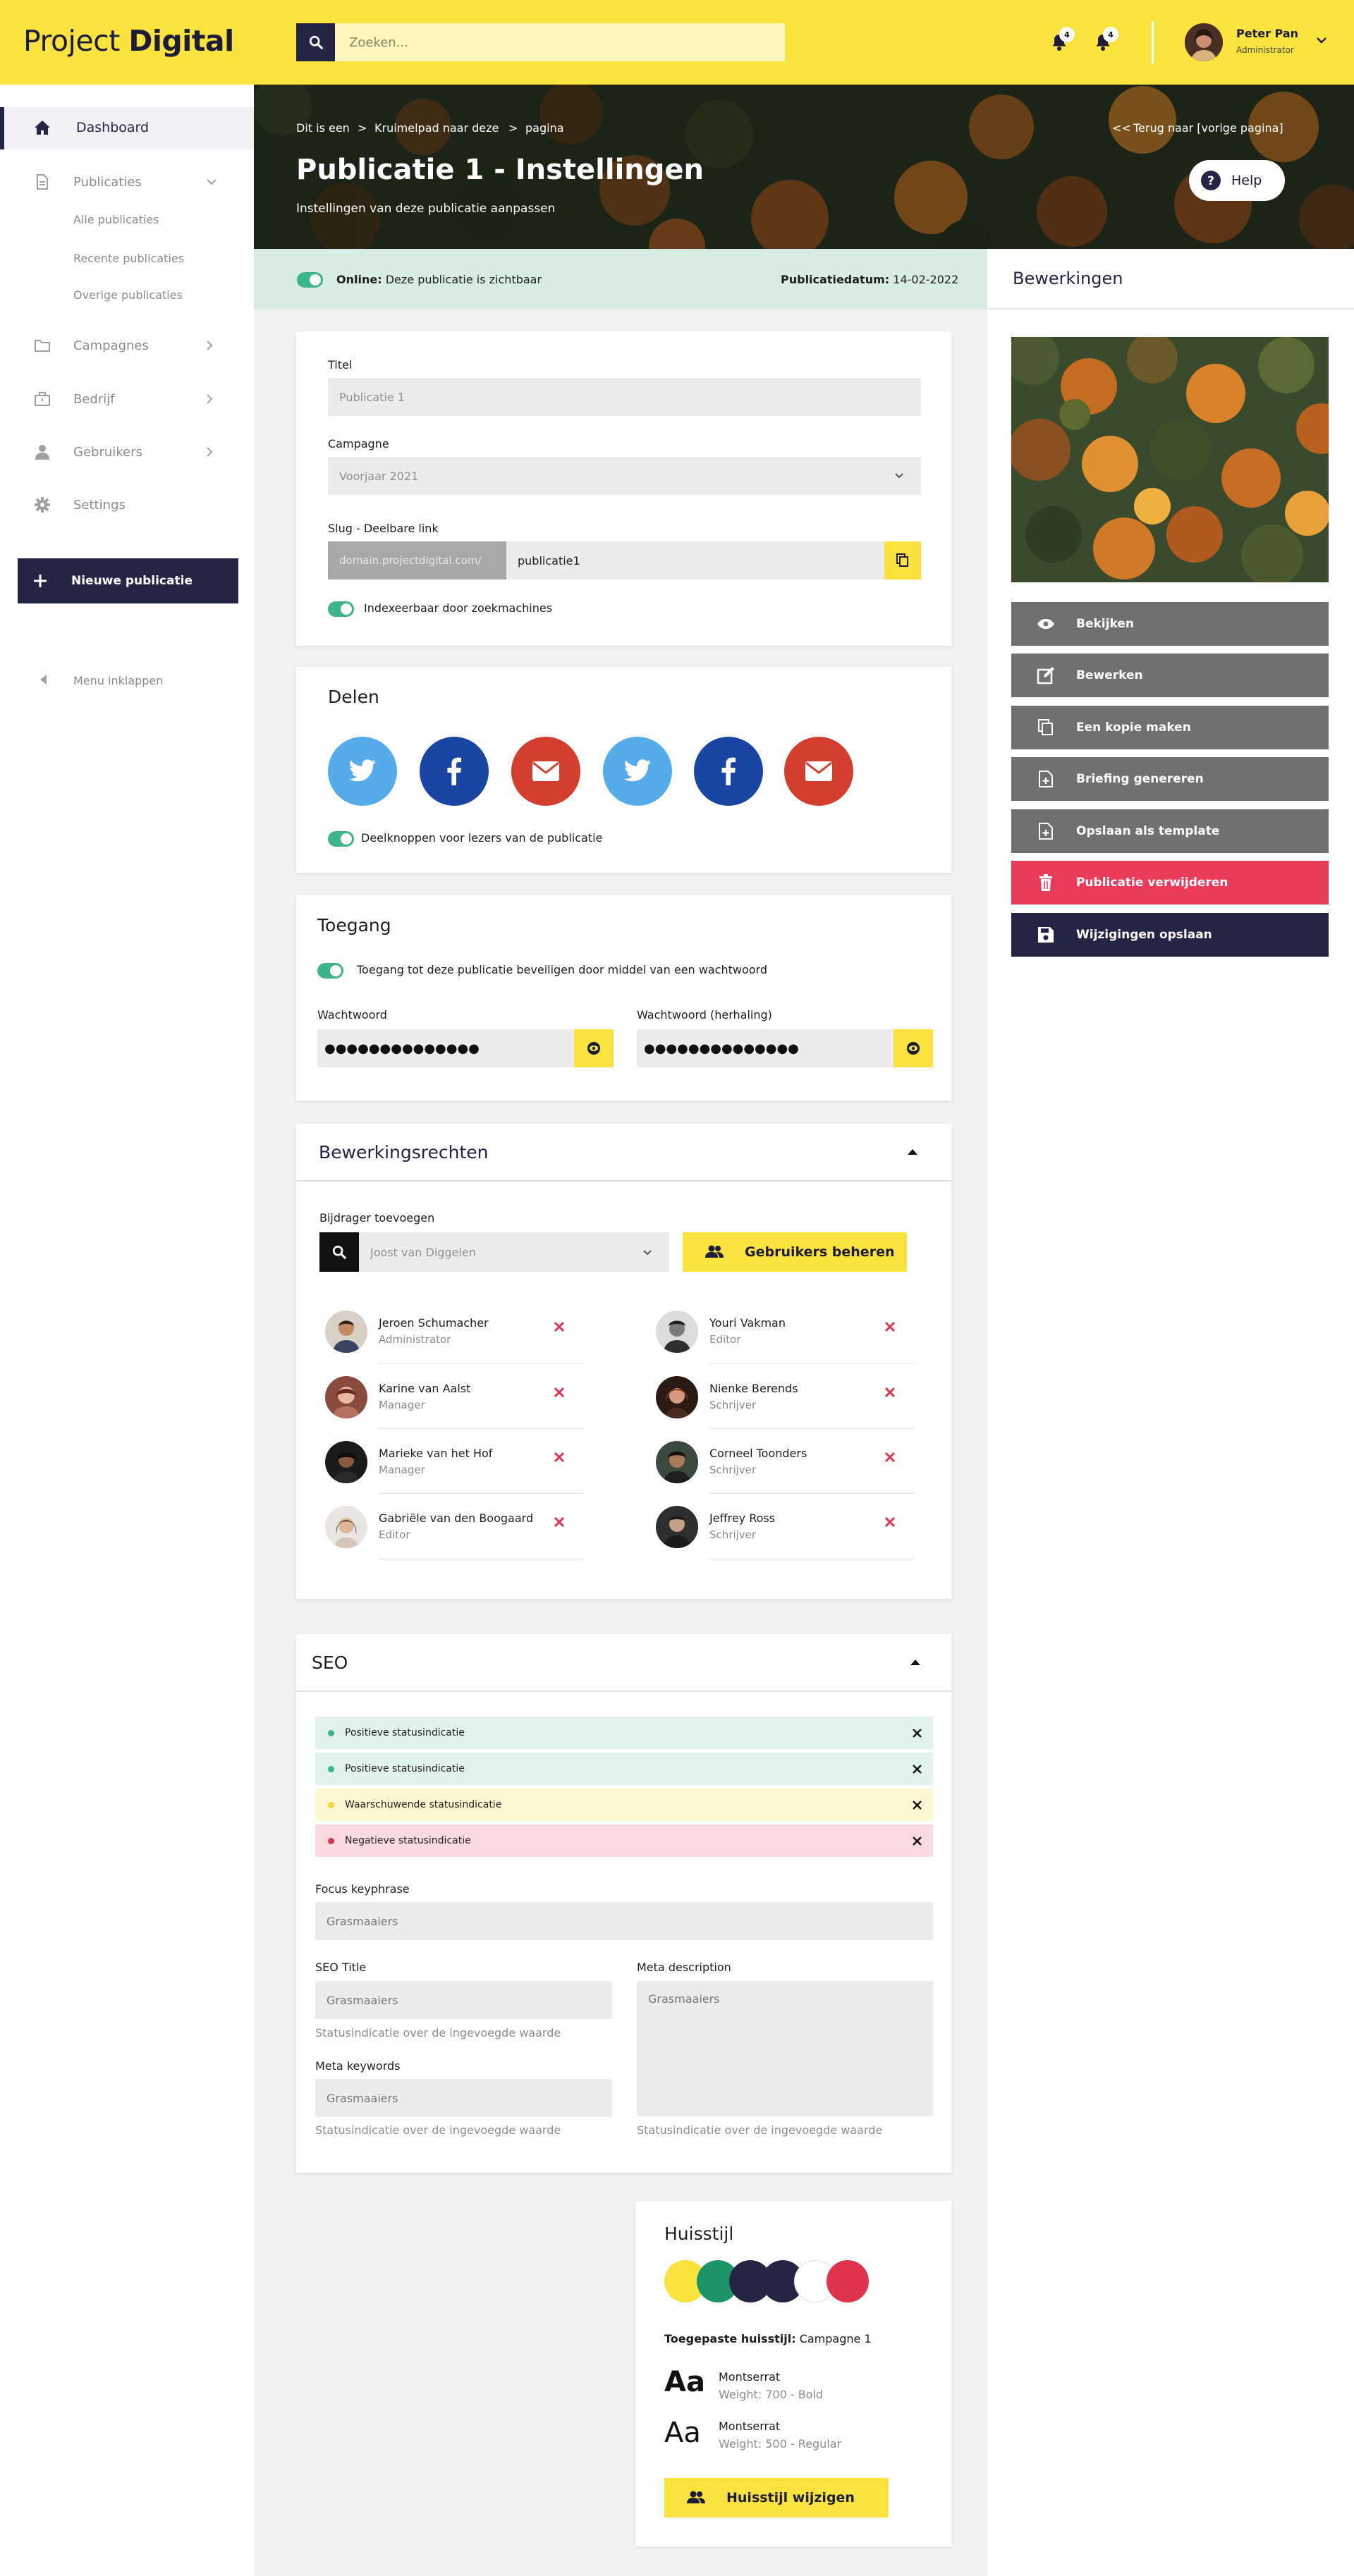 Image resolution: width=1354 pixels, height=2576 pixels. I want to click on sidebar-subitem-recente: Recente publicaties, so click(128, 258).